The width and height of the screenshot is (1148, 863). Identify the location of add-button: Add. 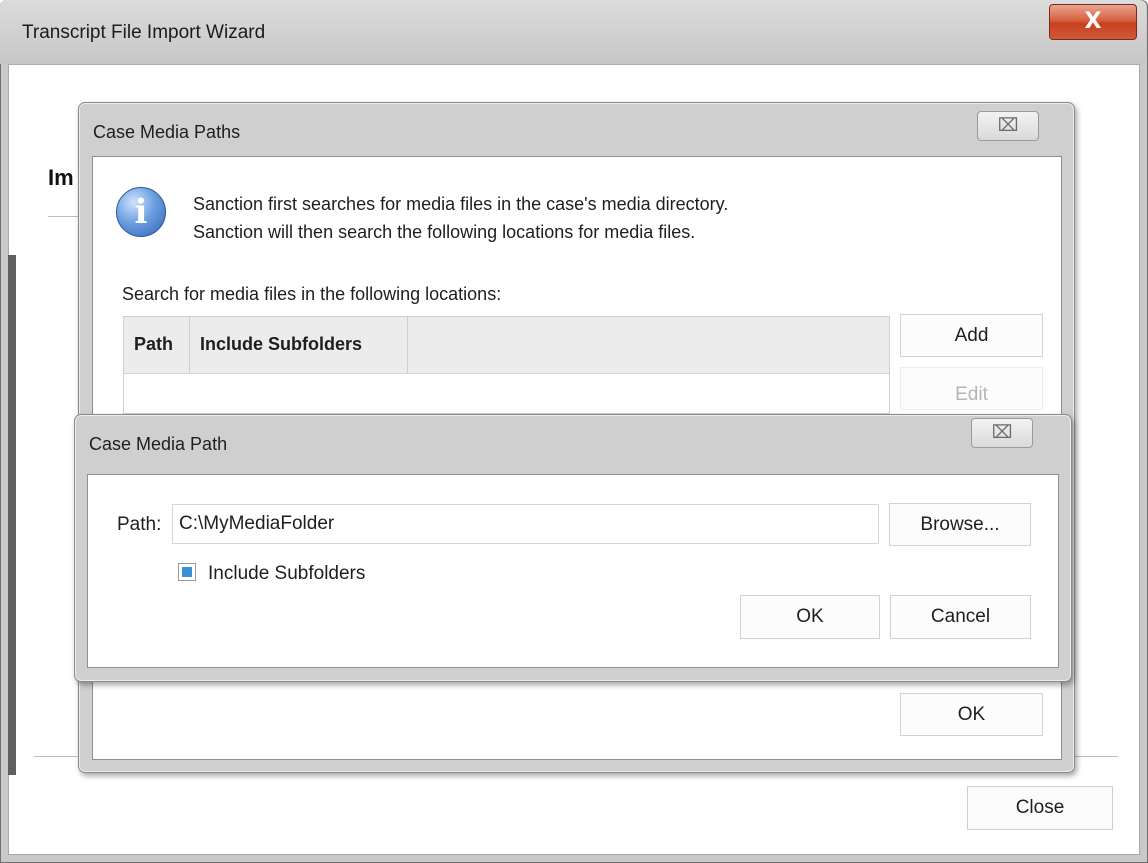
(971, 335).